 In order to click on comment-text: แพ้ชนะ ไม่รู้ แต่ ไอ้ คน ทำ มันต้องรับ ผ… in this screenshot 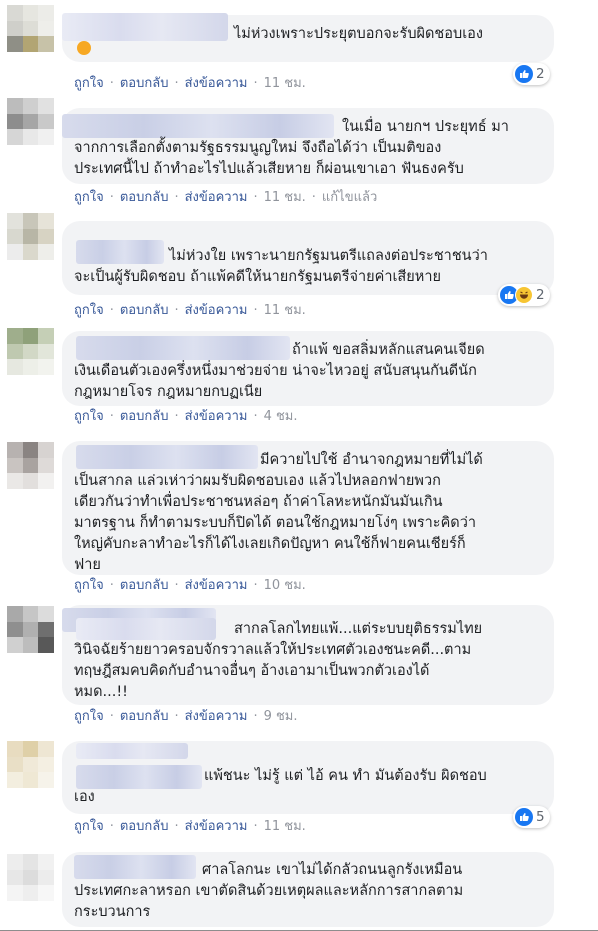, I will do `click(280, 786)`.